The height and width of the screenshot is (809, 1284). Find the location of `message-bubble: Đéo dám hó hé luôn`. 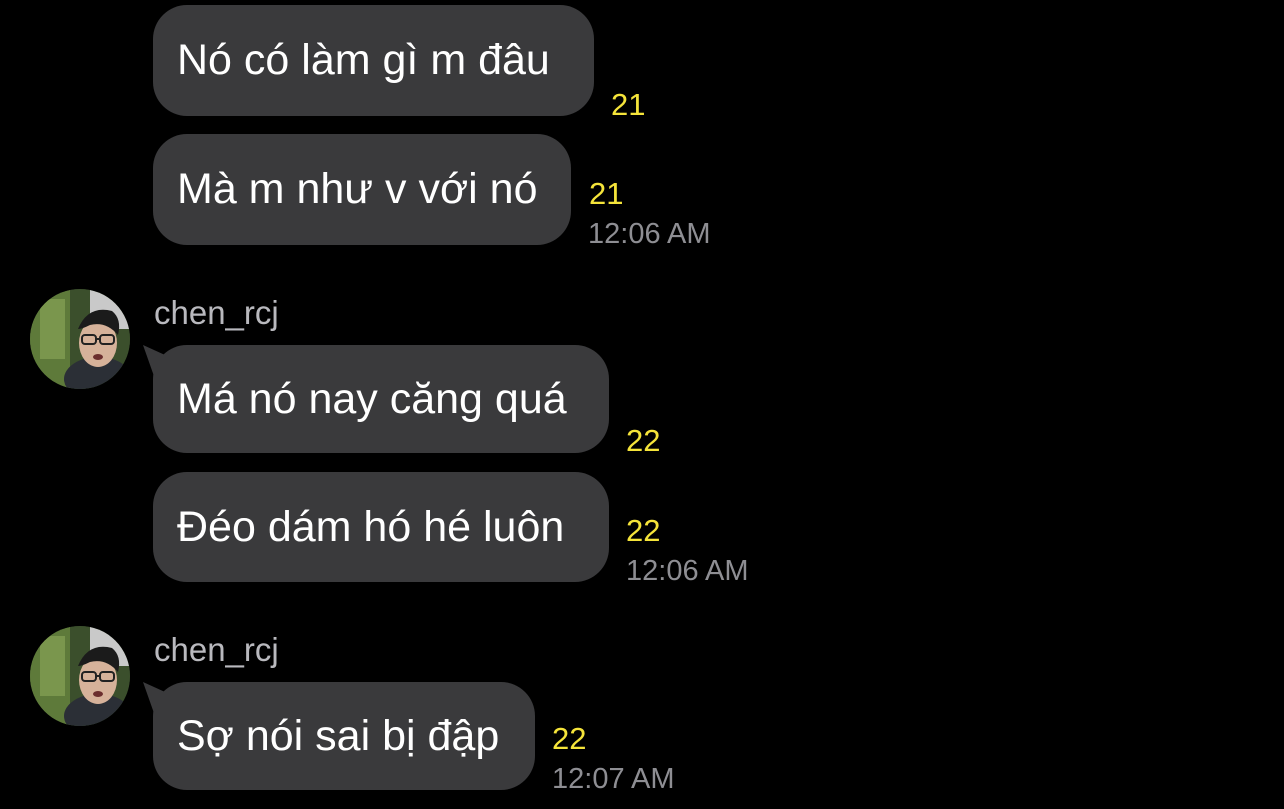

message-bubble: Đéo dám hó hé luôn is located at coordinates (381, 527).